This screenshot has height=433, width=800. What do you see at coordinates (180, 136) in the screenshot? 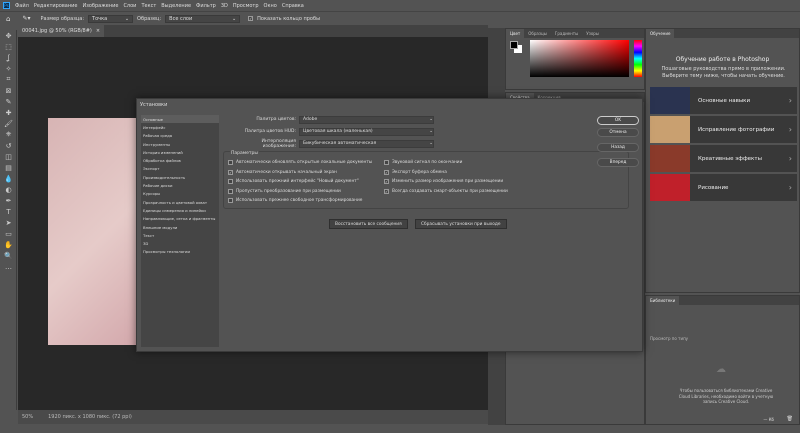
I see `category-item: Рабочая среда` at bounding box center [180, 136].